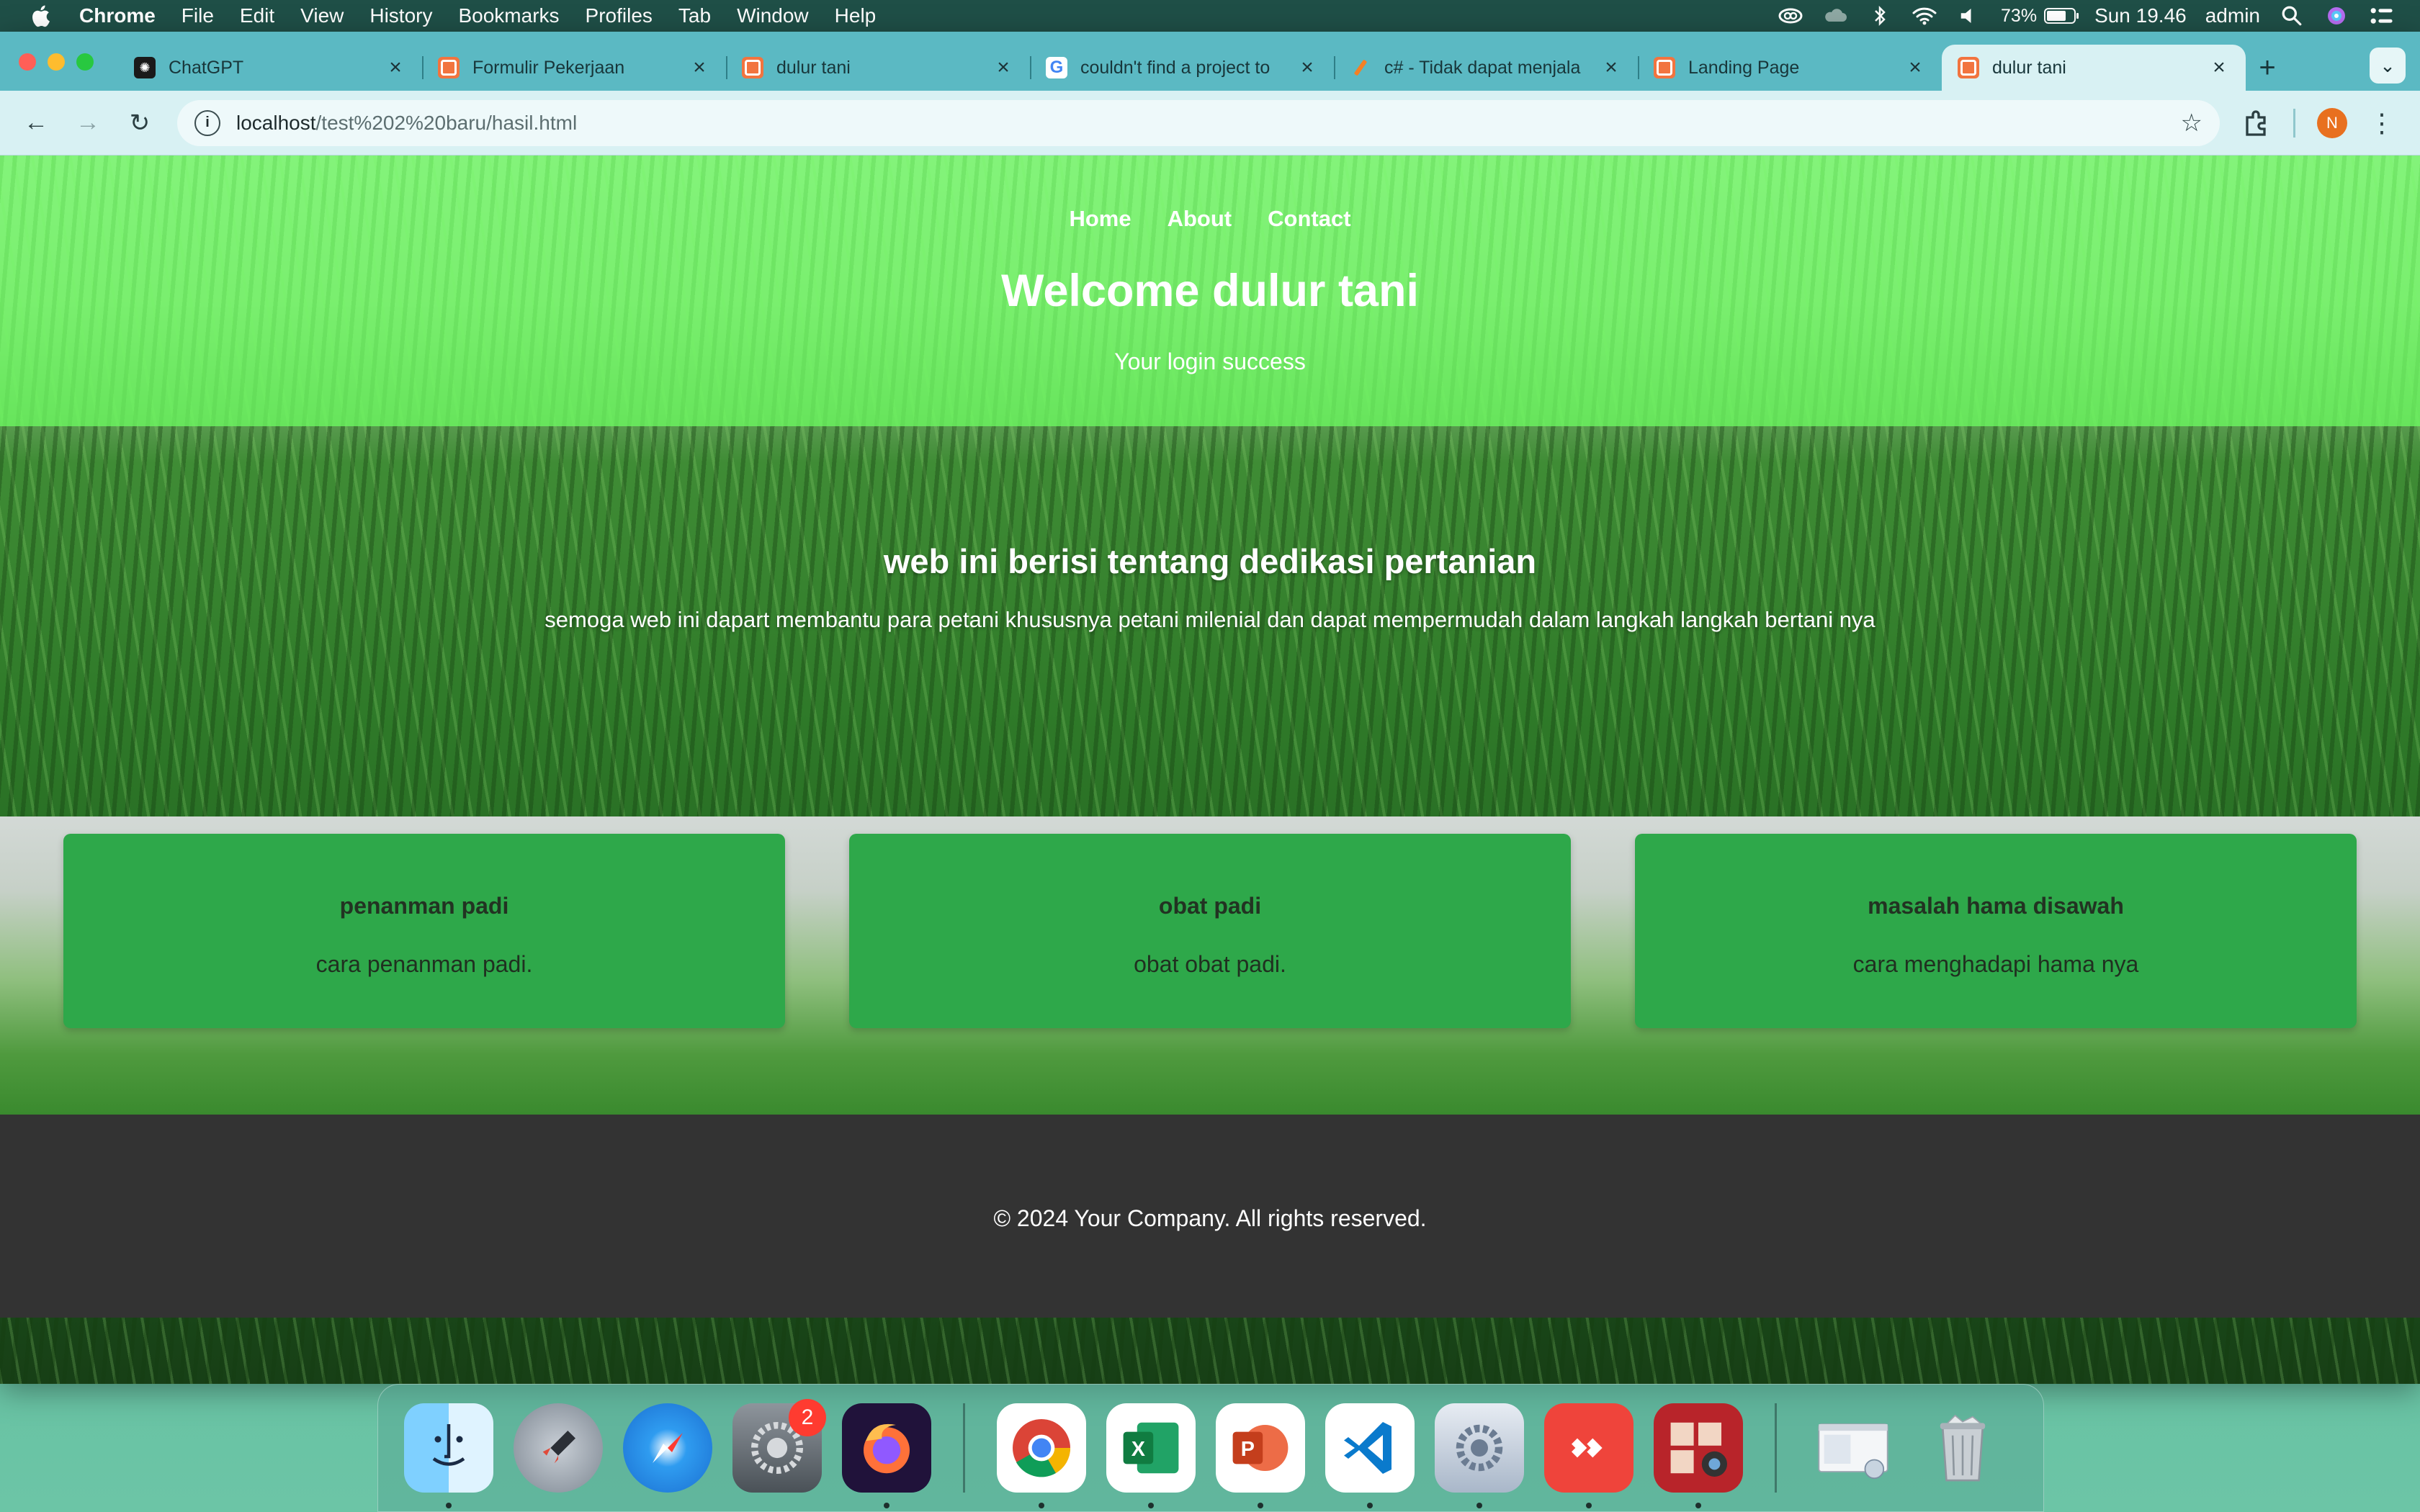 The width and height of the screenshot is (2420, 1512). Describe the element at coordinates (1969, 16) in the screenshot. I see `volume-icon` at that location.